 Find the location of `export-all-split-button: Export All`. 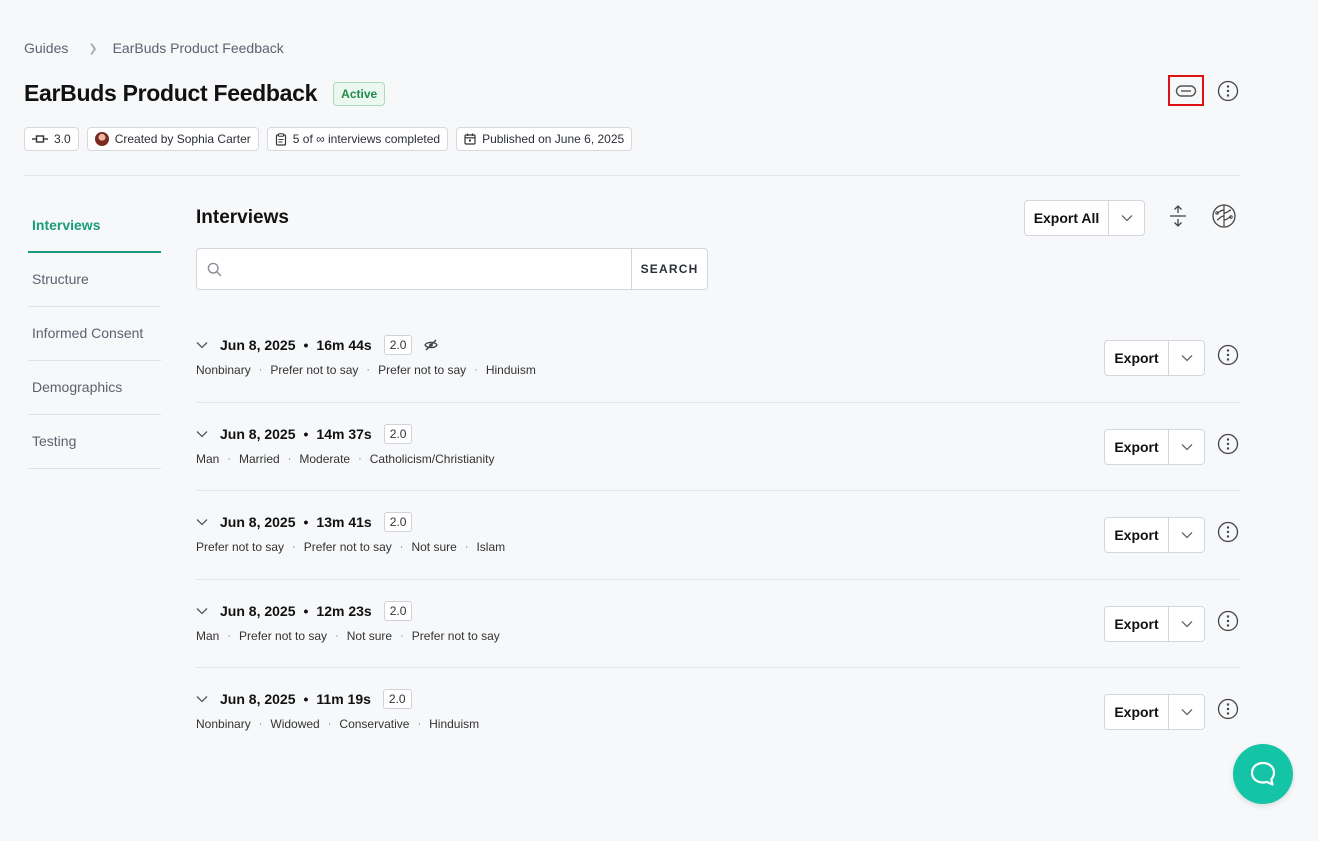

export-all-split-button: Export All is located at coordinates (1084, 218).